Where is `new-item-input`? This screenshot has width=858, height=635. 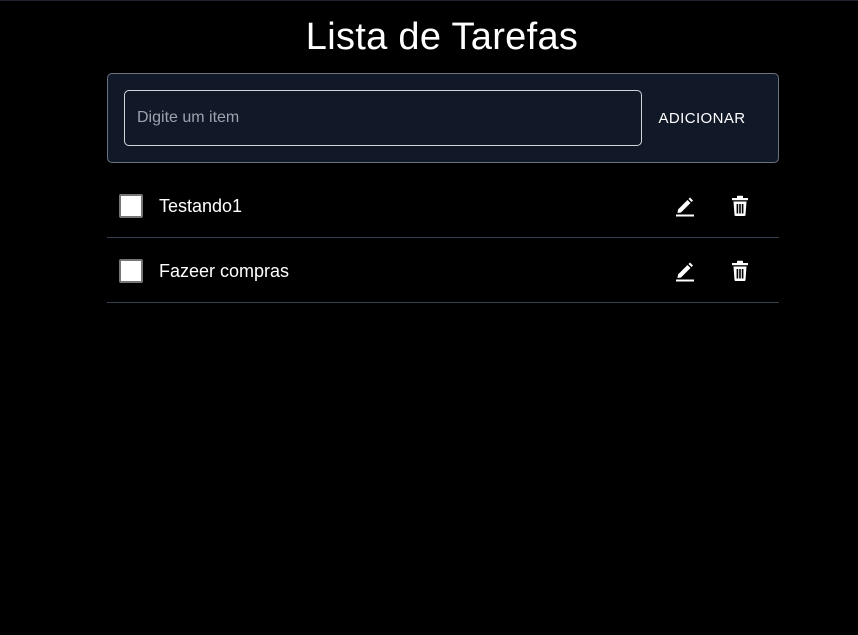 new-item-input is located at coordinates (383, 118).